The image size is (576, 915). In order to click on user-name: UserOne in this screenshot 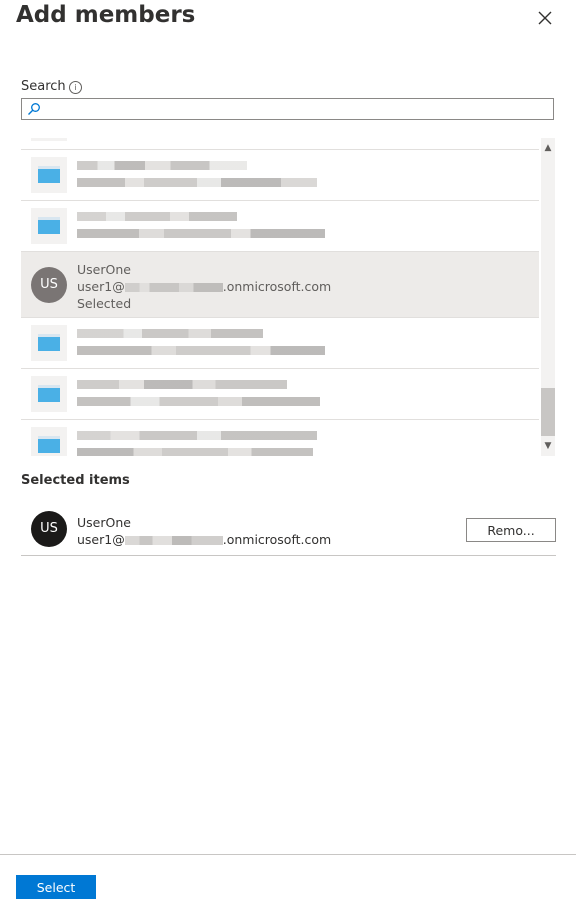, I will do `click(104, 269)`.